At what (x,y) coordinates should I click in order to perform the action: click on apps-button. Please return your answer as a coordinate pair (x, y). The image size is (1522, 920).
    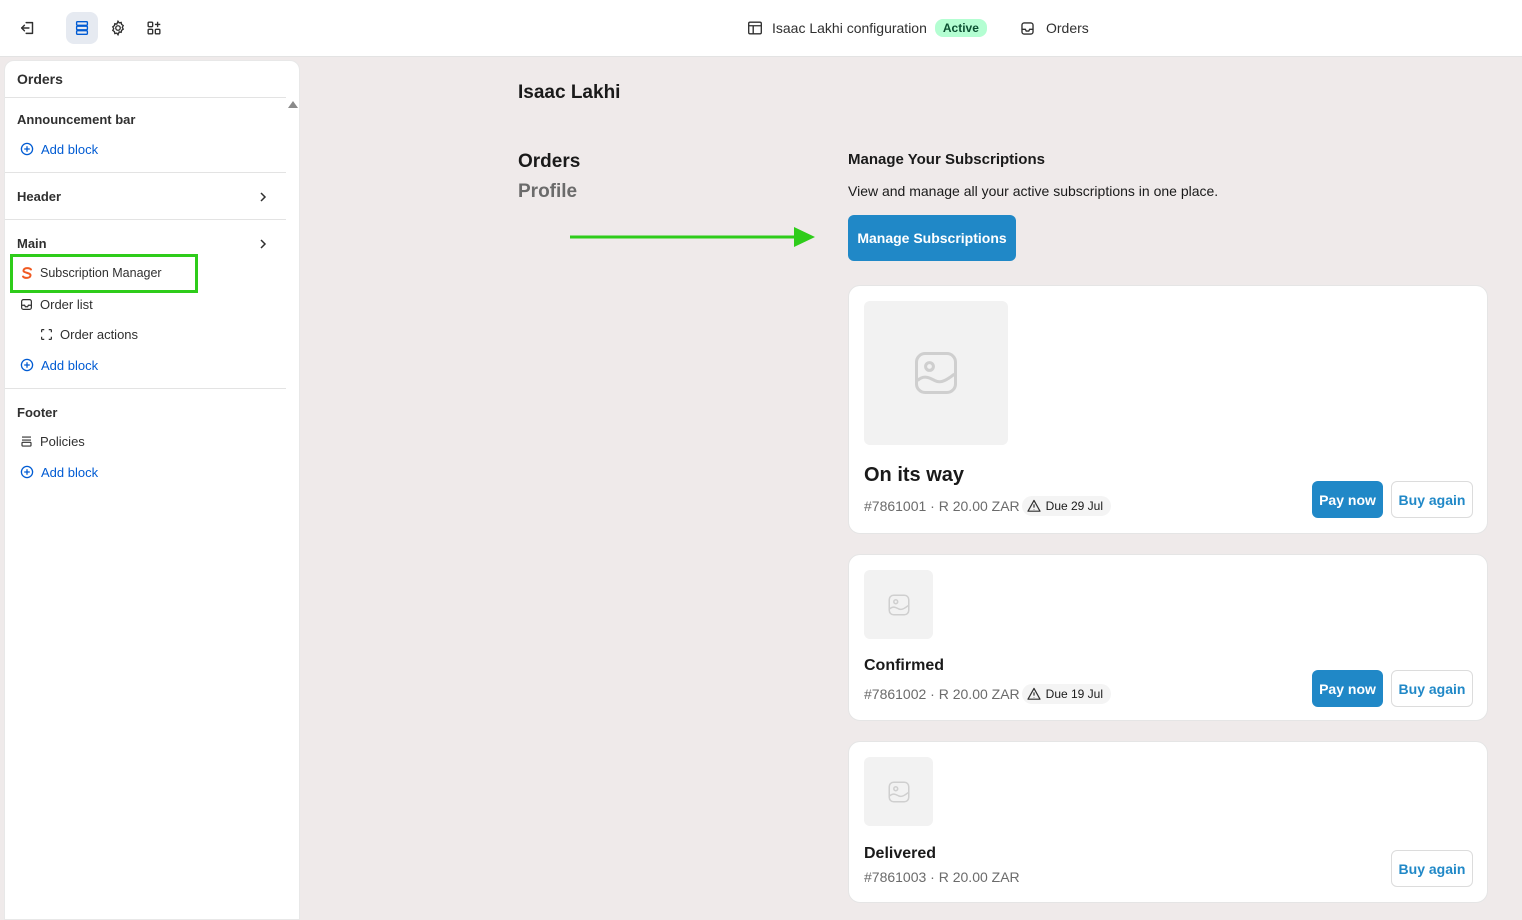
    Looking at the image, I should click on (154, 28).